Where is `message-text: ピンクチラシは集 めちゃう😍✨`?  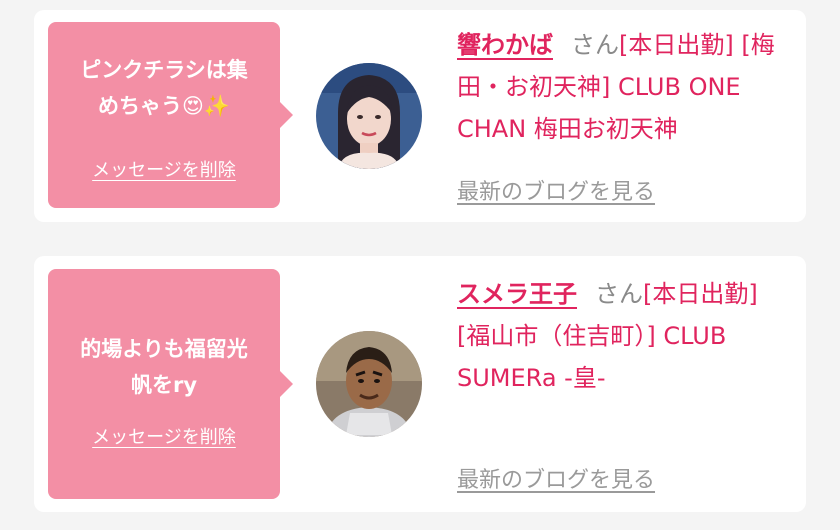 message-text: ピンクチラシは集 めちゃう😍✨ is located at coordinates (164, 88).